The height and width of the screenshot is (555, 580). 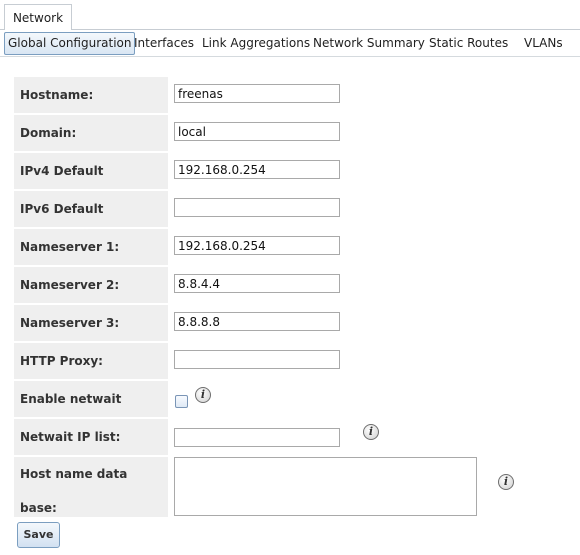 I want to click on save-button: Save, so click(x=38, y=535).